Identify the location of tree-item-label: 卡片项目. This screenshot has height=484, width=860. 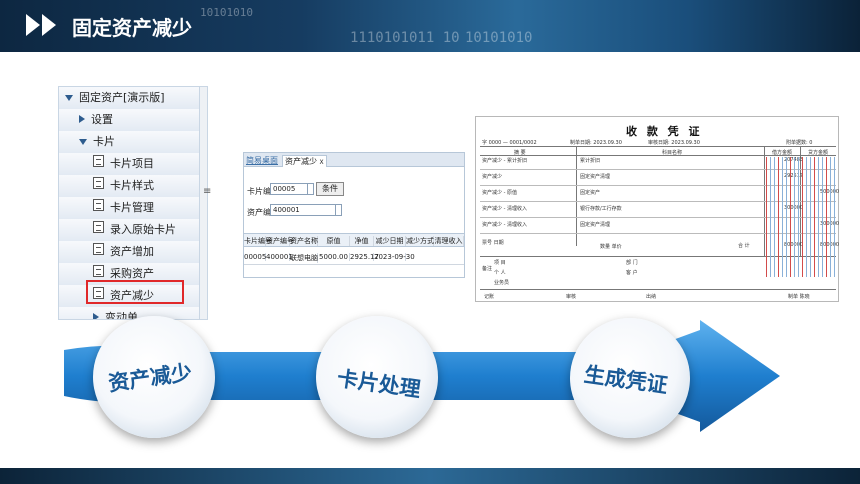
(132, 163).